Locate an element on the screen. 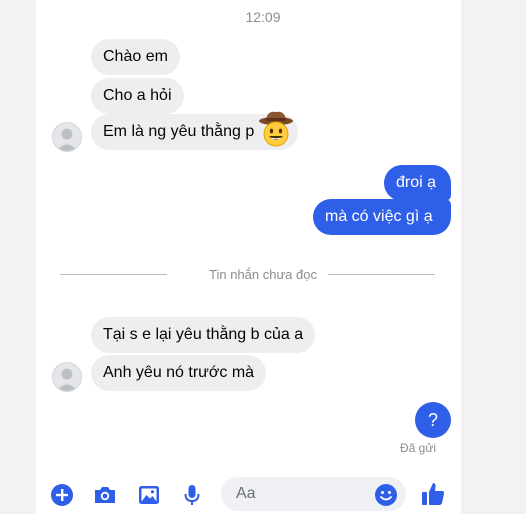  outgoing-message: mà có việc gì ạ is located at coordinates (382, 217).